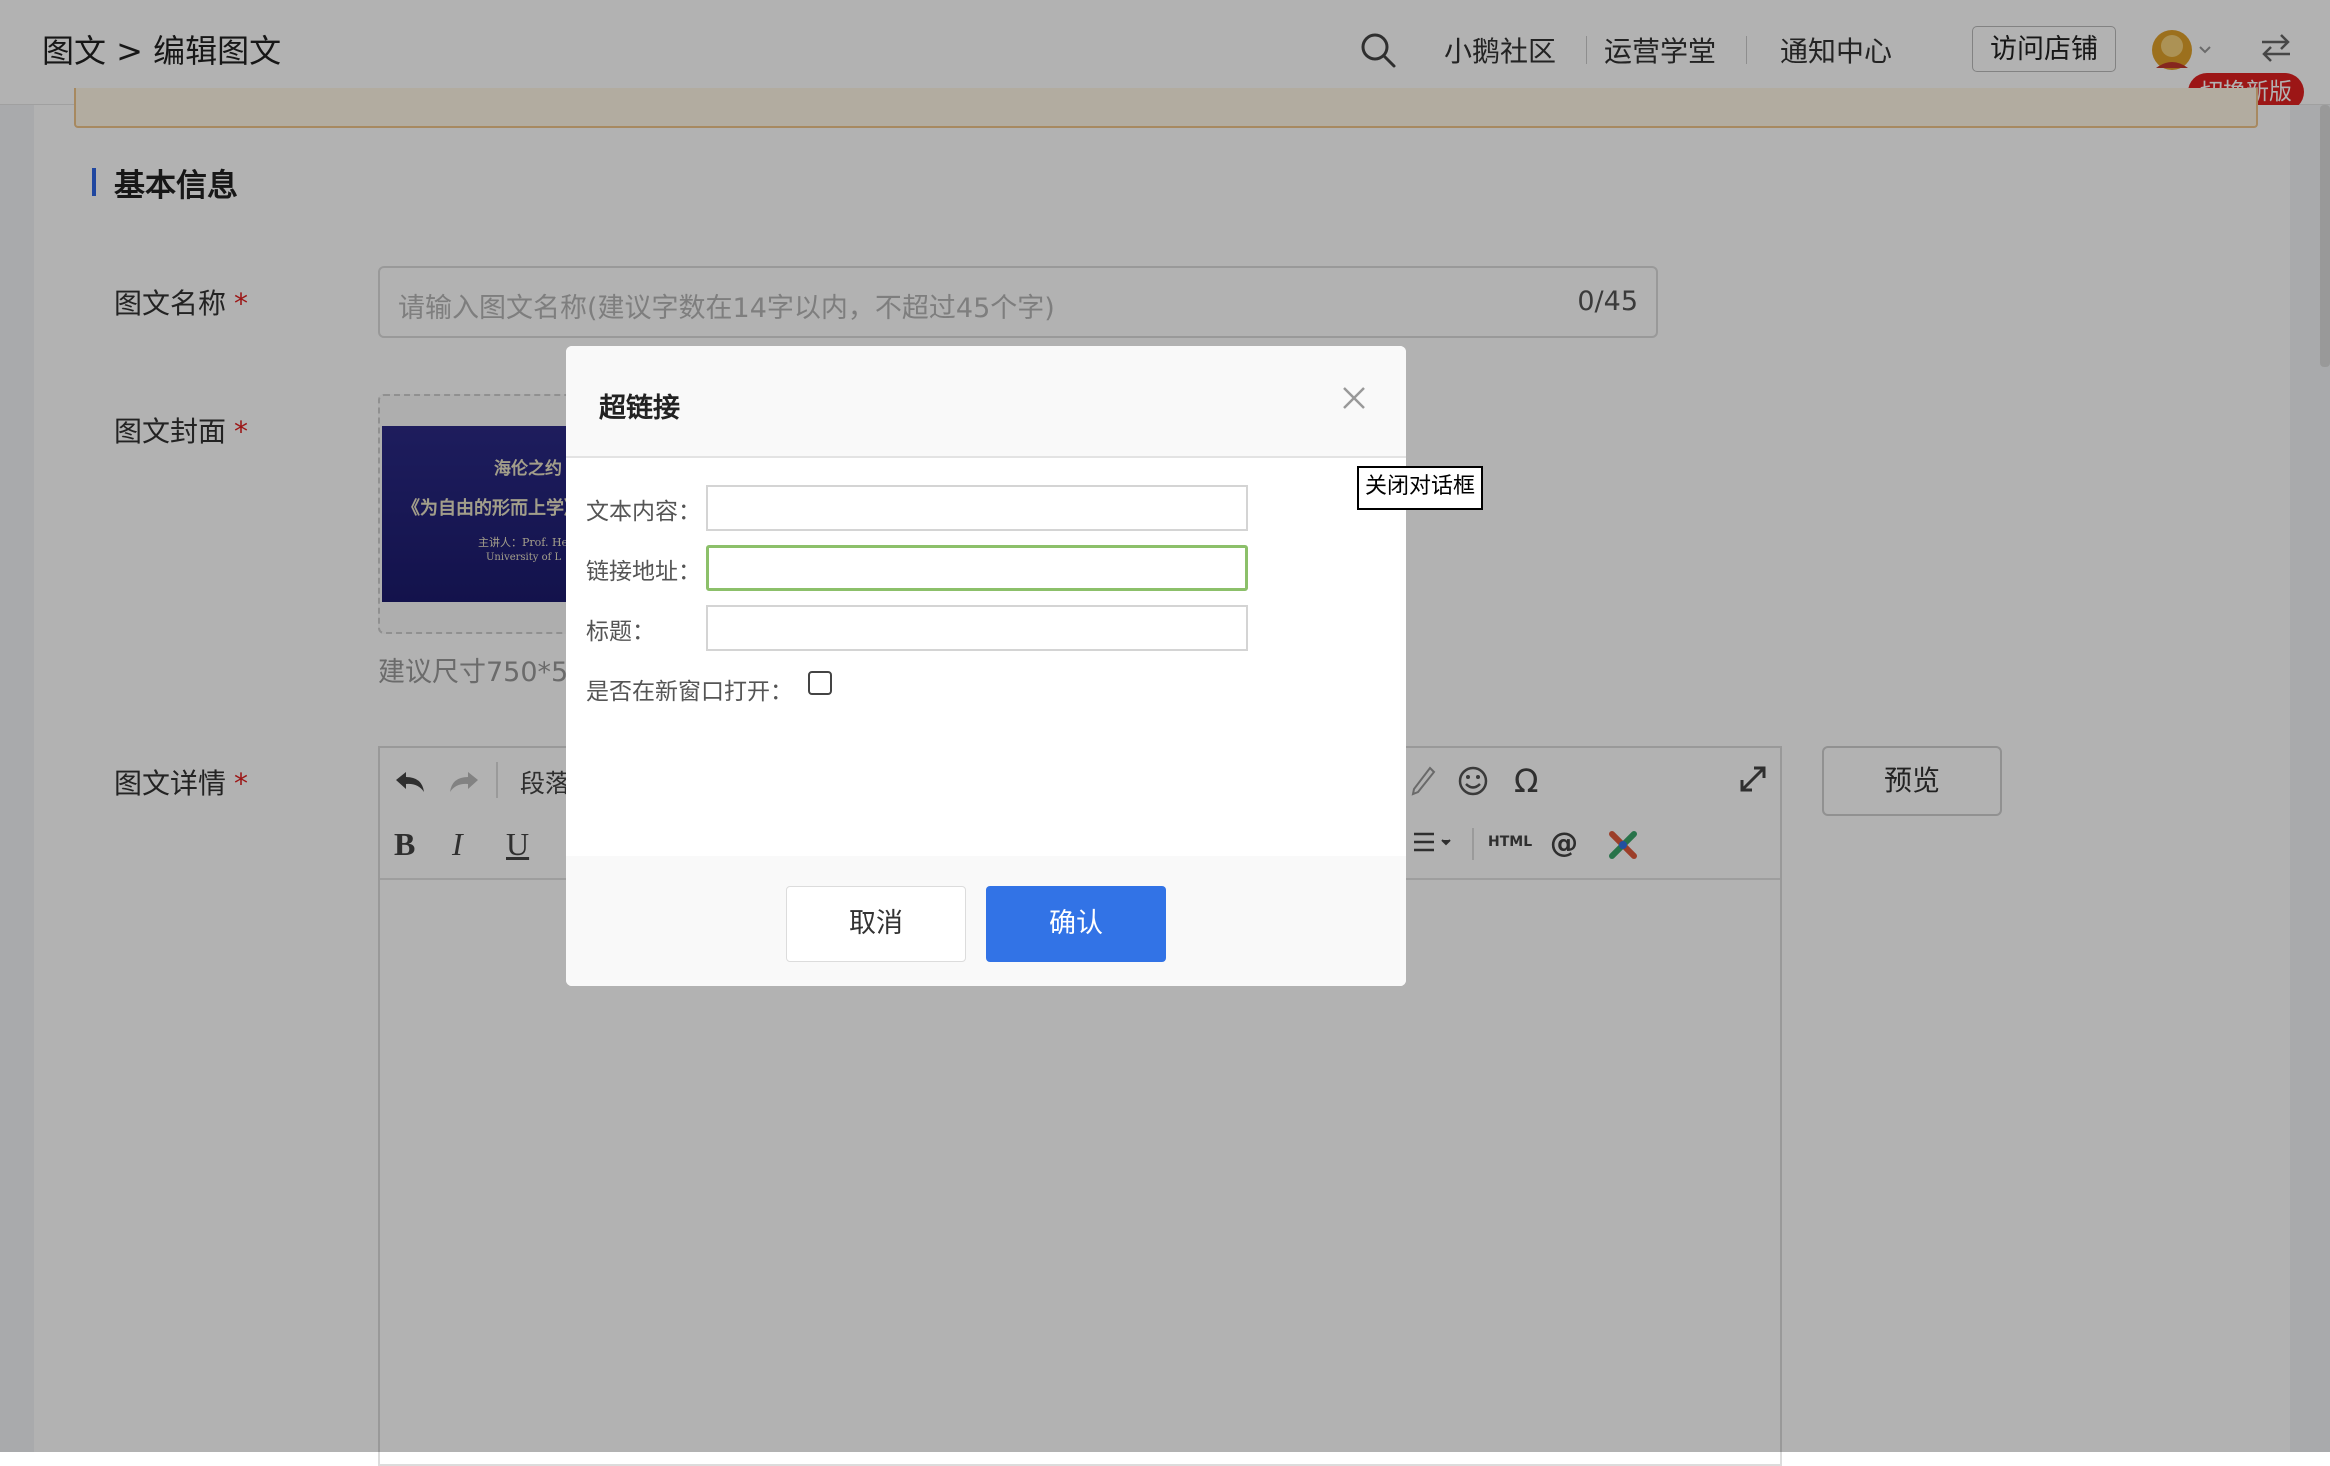 This screenshot has width=2330, height=1466. Describe the element at coordinates (977, 508) in the screenshot. I see `text-content-input` at that location.